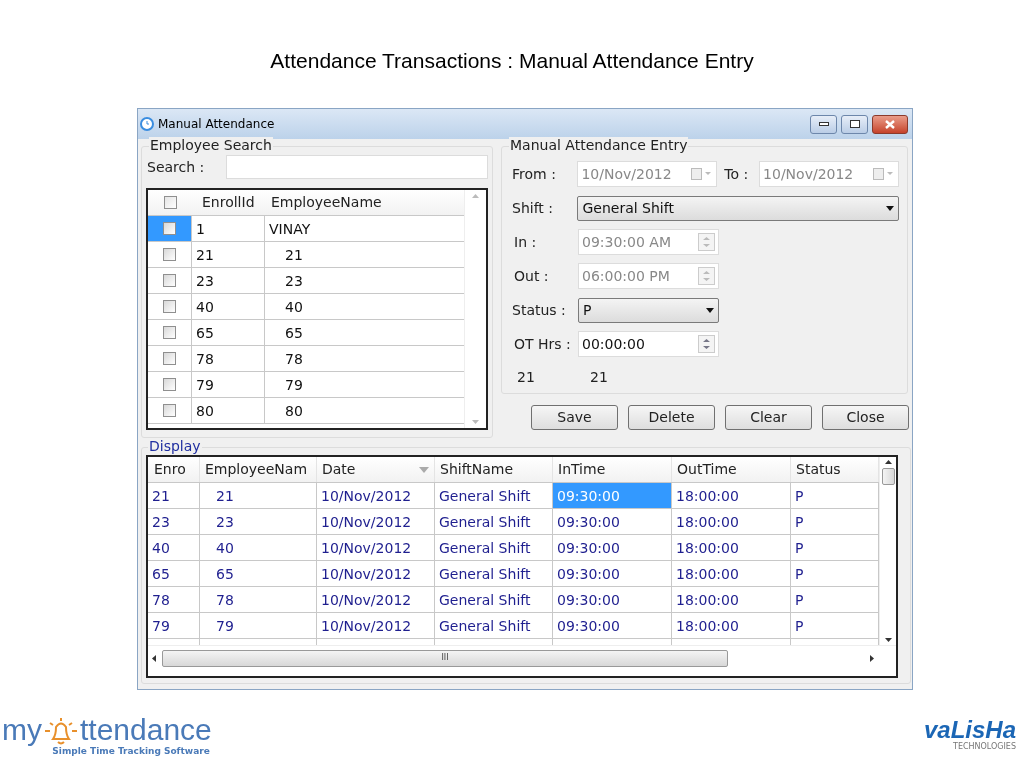  What do you see at coordinates (872, 658) in the screenshot?
I see `scroll-right-icon` at bounding box center [872, 658].